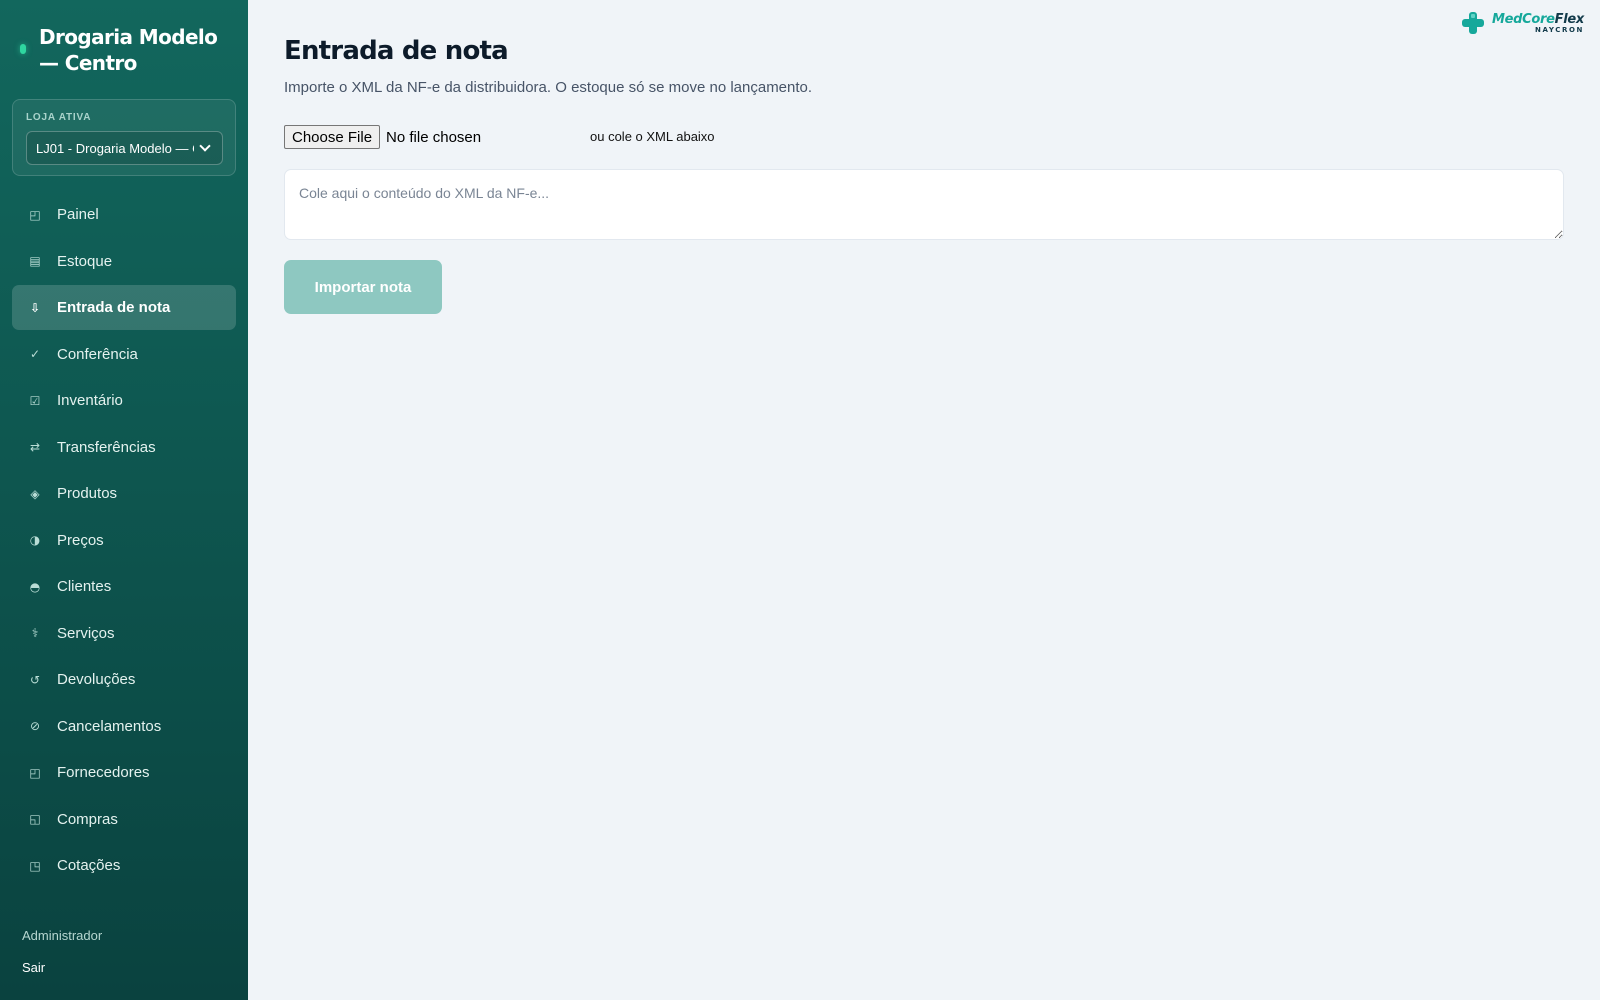 This screenshot has width=1600, height=1000. What do you see at coordinates (35, 819) in the screenshot?
I see `purchase-icon: ◱` at bounding box center [35, 819].